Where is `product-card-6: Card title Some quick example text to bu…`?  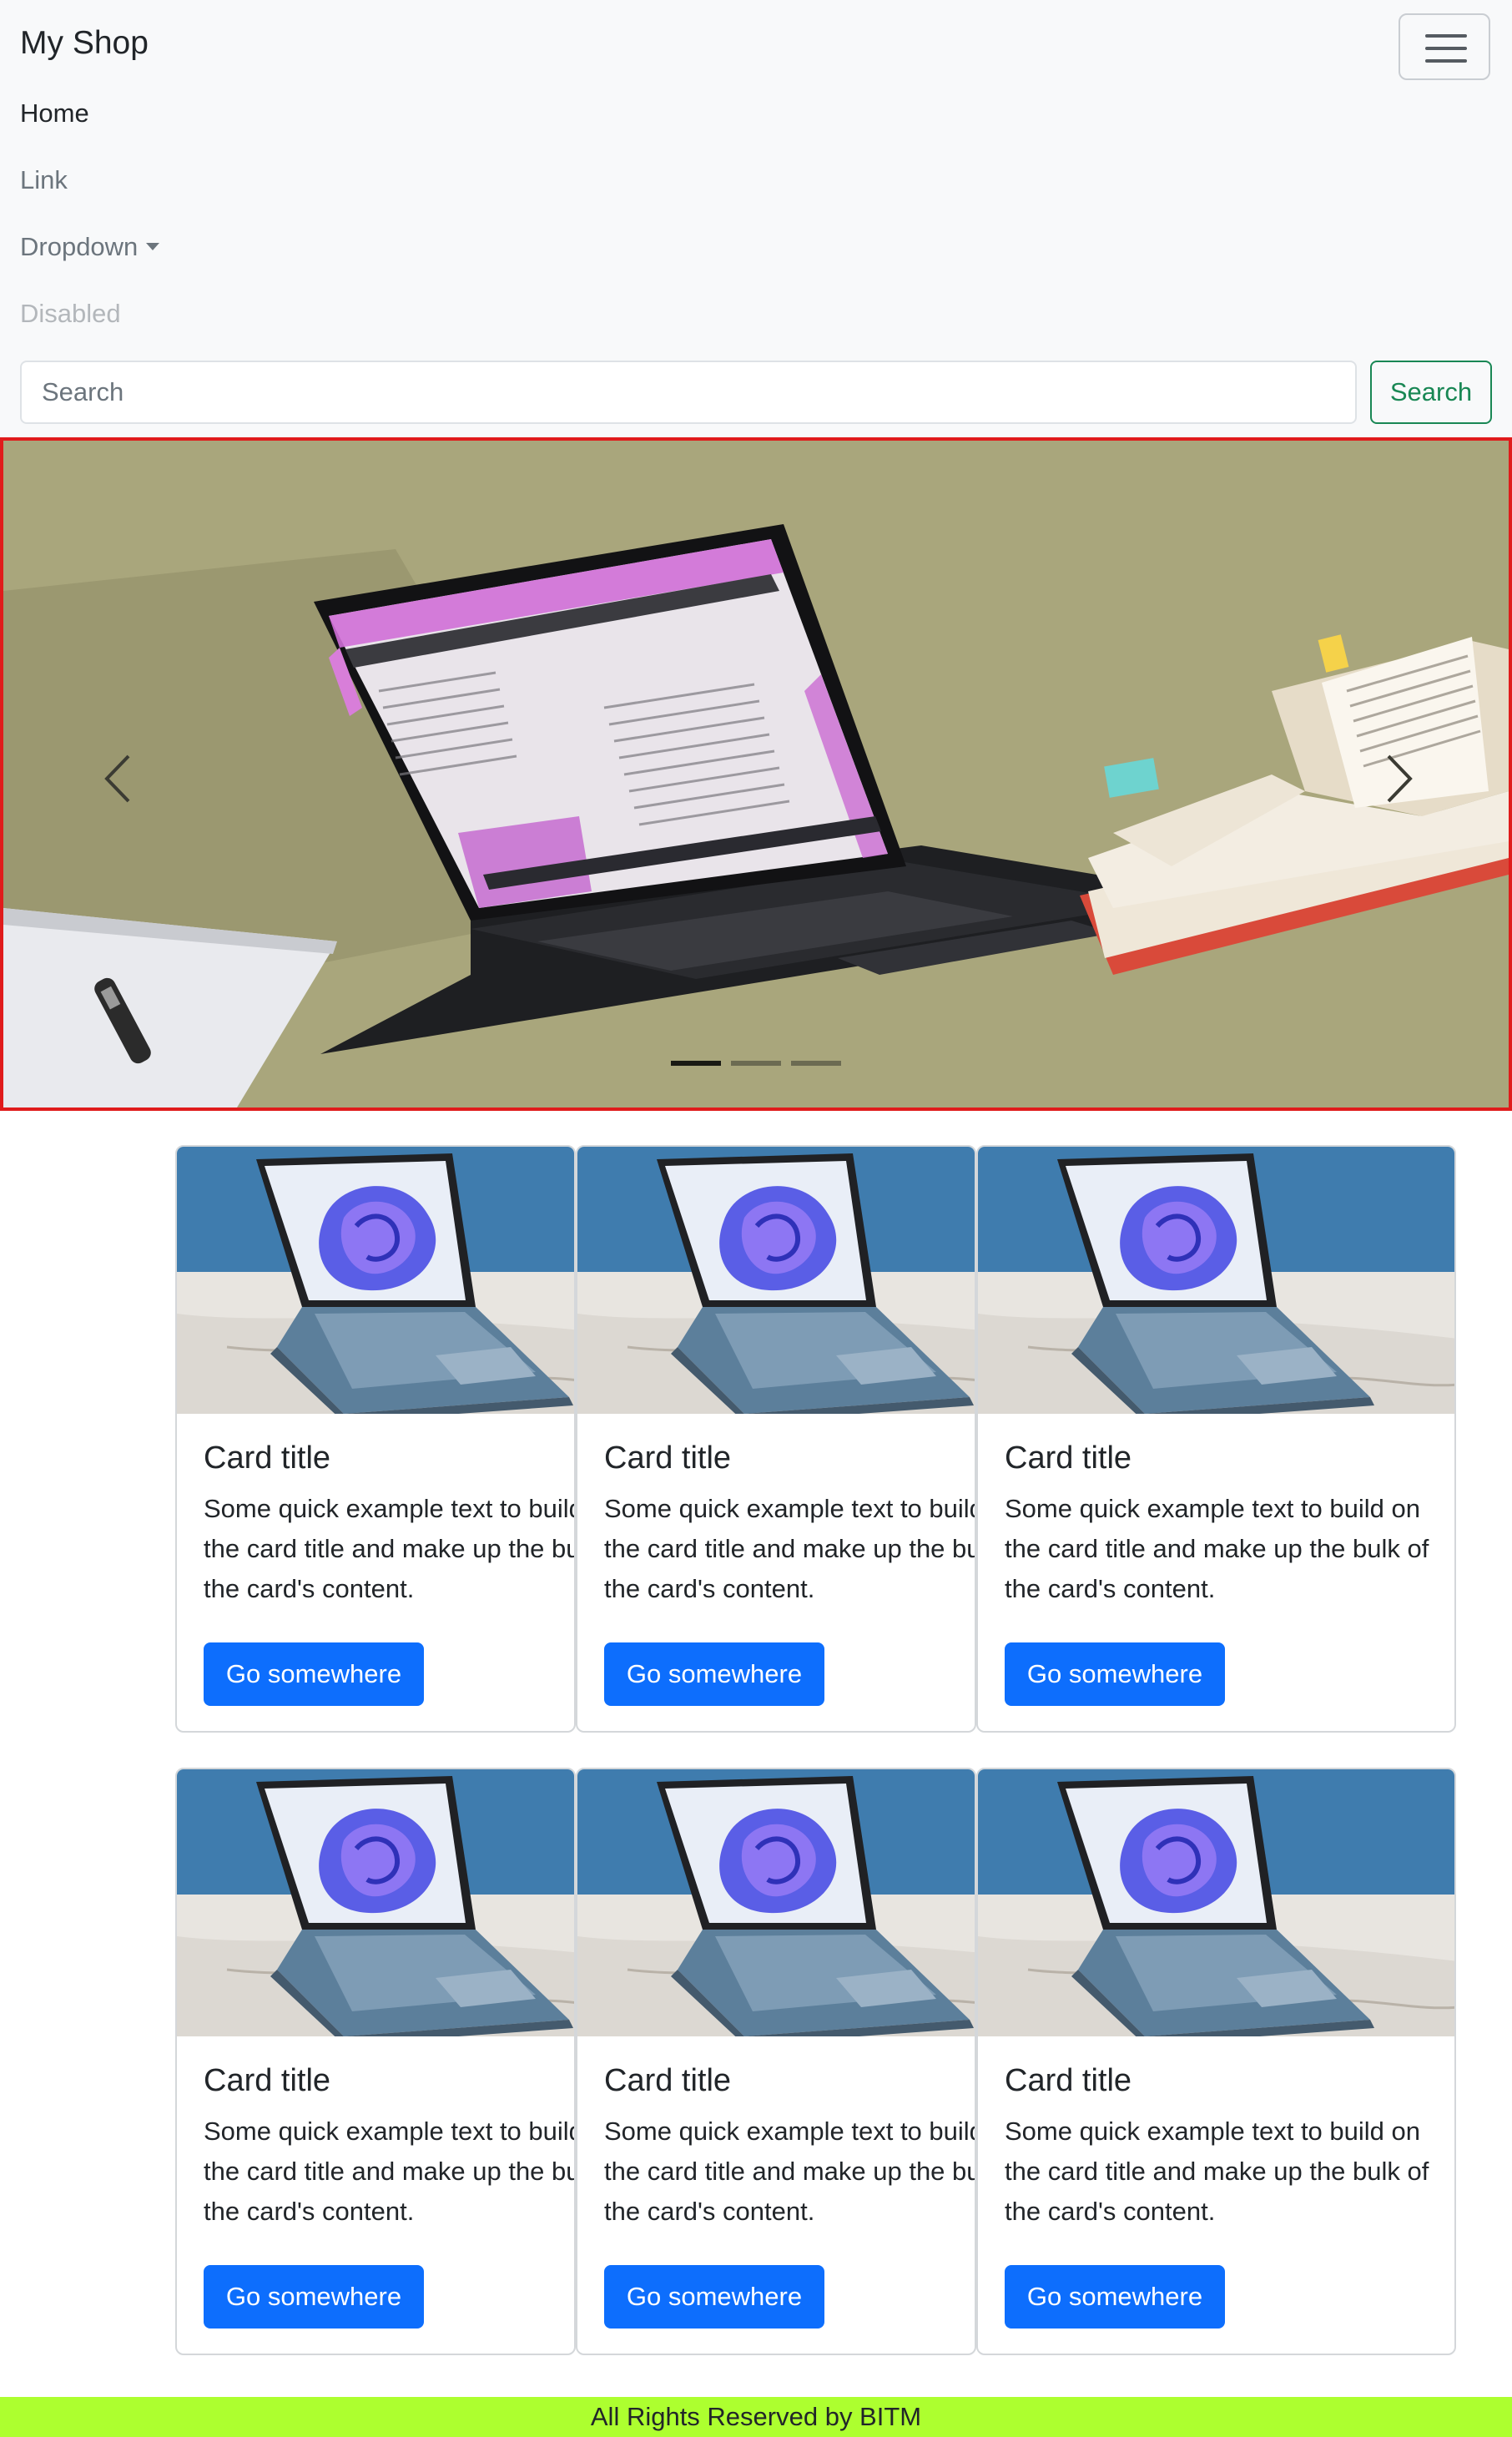
product-card-6: Card title Some quick example text to bu… is located at coordinates (1216, 2061).